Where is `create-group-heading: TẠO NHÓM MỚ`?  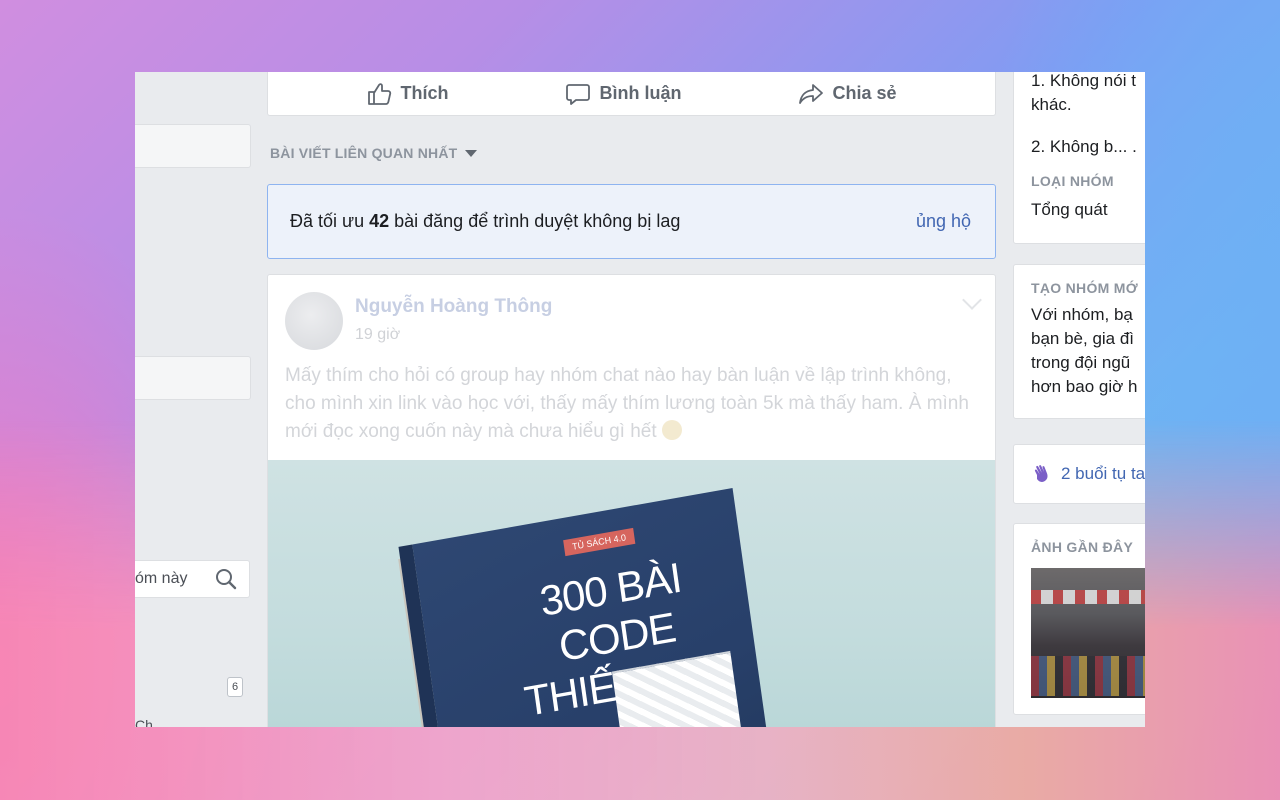 create-group-heading: TẠO NHÓM MỚ is located at coordinates (1085, 288).